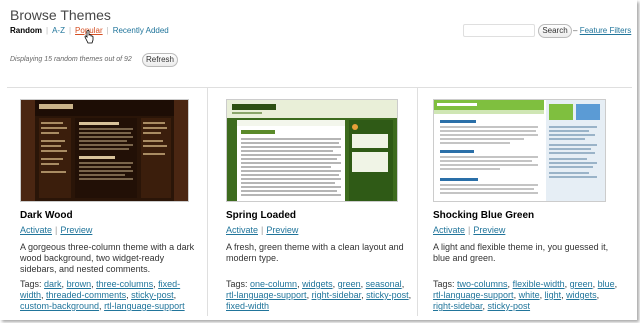 The height and width of the screenshot is (323, 640). I want to click on tag-link: brown, so click(79, 284).